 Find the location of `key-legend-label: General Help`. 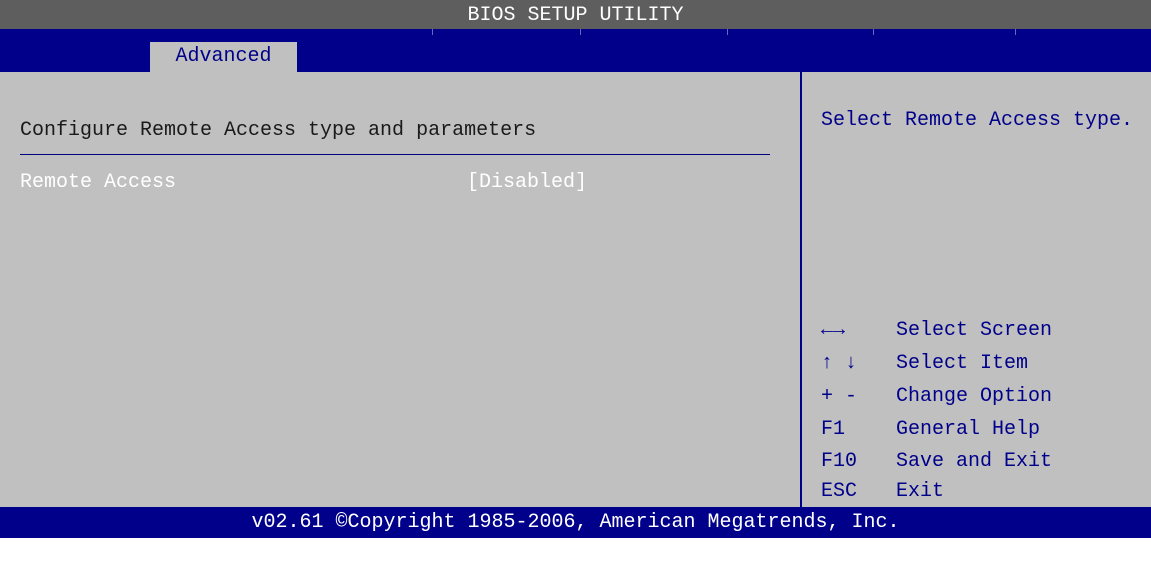

key-legend-label: General Help is located at coordinates (968, 429).